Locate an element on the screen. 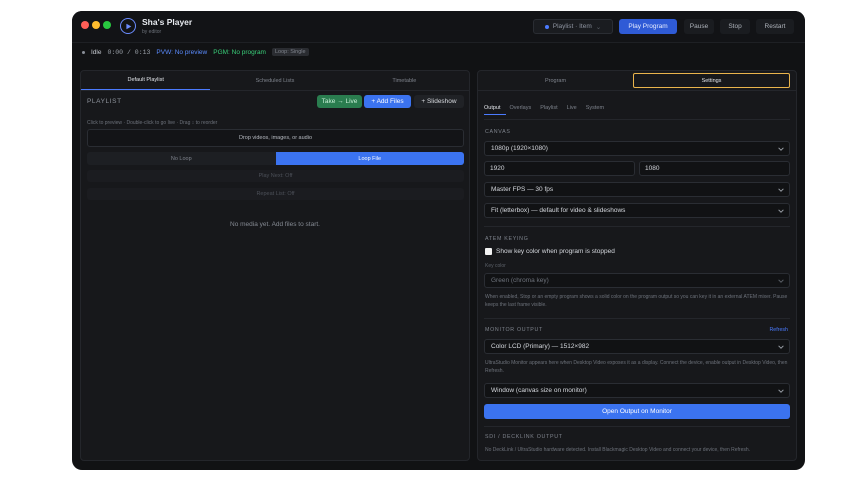 This screenshot has height=480, width=853. subtab-output: Output is located at coordinates (495, 110).